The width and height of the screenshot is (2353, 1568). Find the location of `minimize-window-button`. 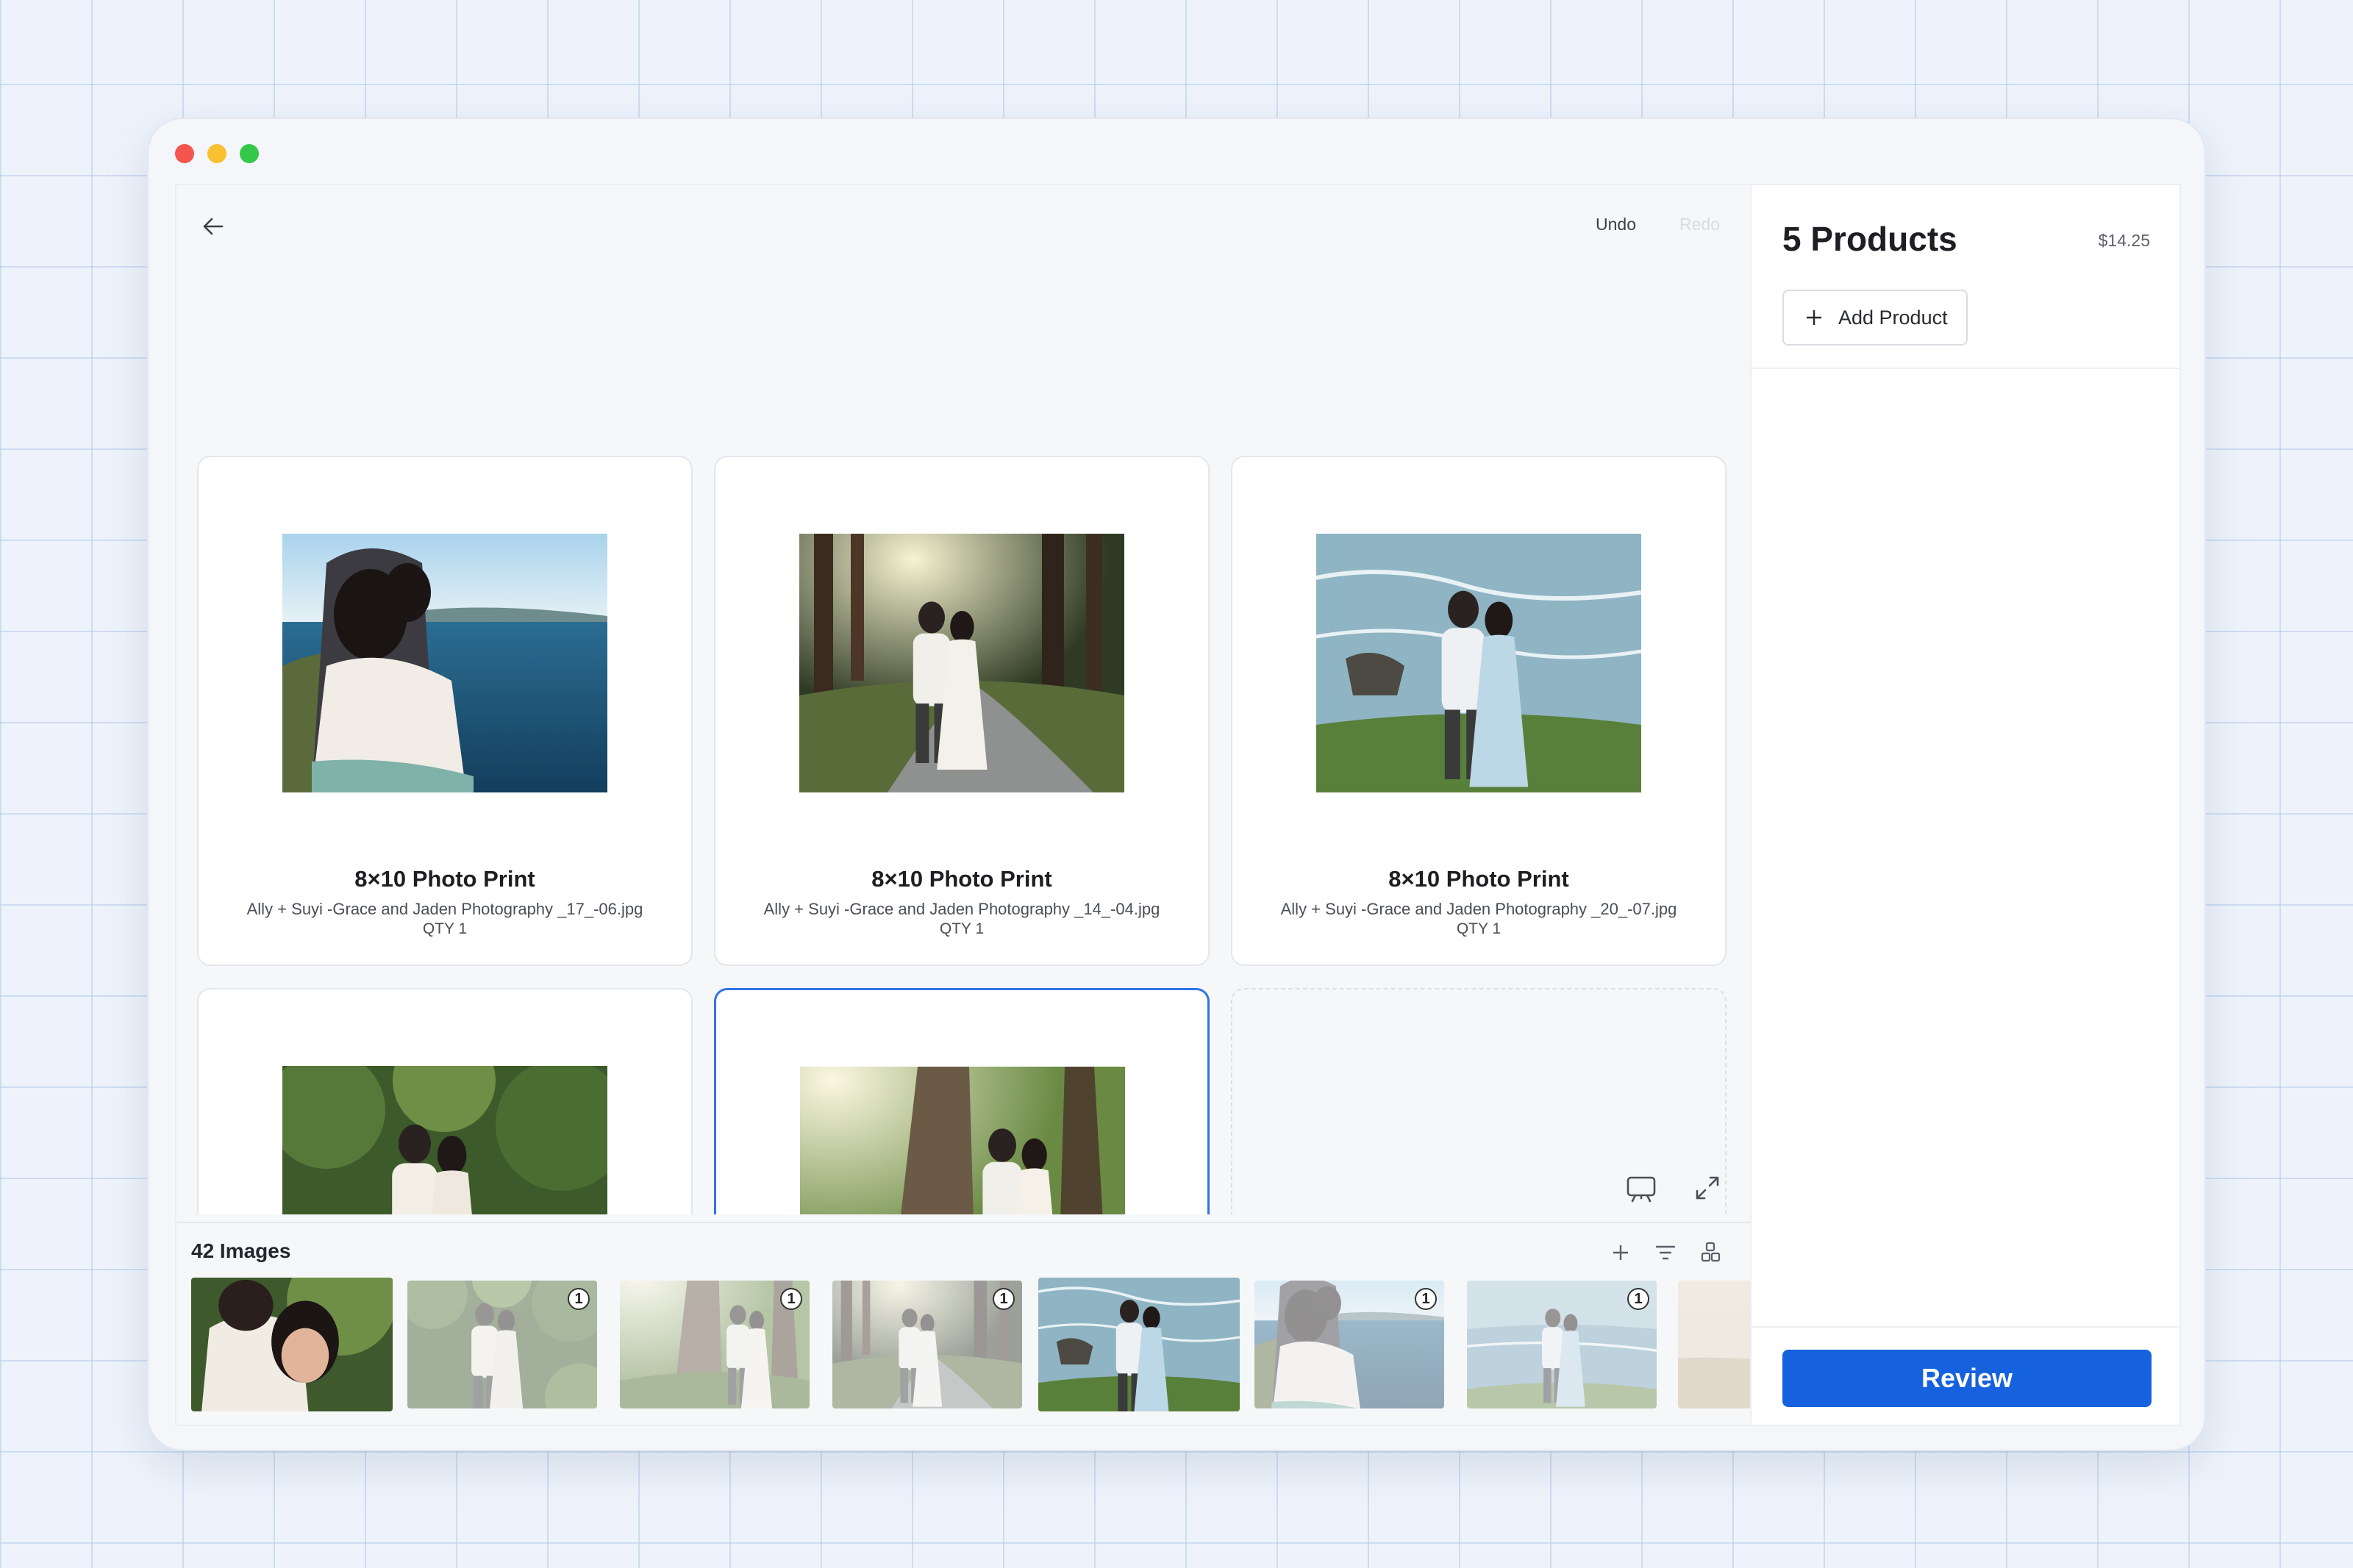

minimize-window-button is located at coordinates (216, 153).